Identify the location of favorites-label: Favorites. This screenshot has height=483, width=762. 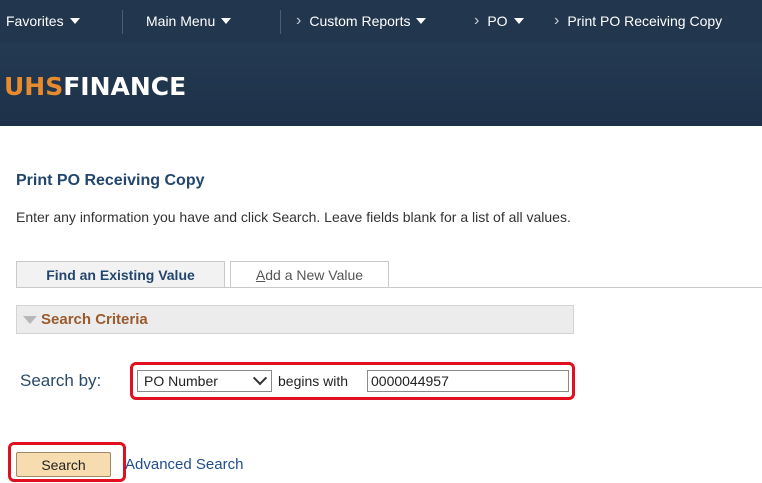
(35, 21).